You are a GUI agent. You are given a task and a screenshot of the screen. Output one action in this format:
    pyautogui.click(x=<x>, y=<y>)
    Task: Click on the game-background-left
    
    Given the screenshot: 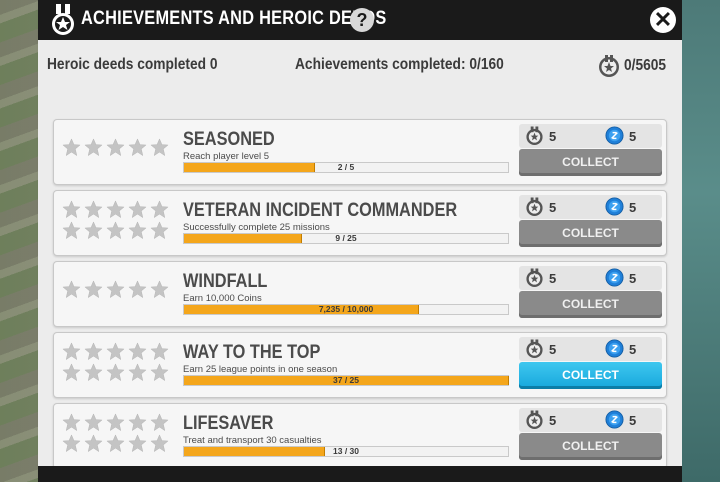 What is the action you would take?
    pyautogui.click(x=20, y=241)
    